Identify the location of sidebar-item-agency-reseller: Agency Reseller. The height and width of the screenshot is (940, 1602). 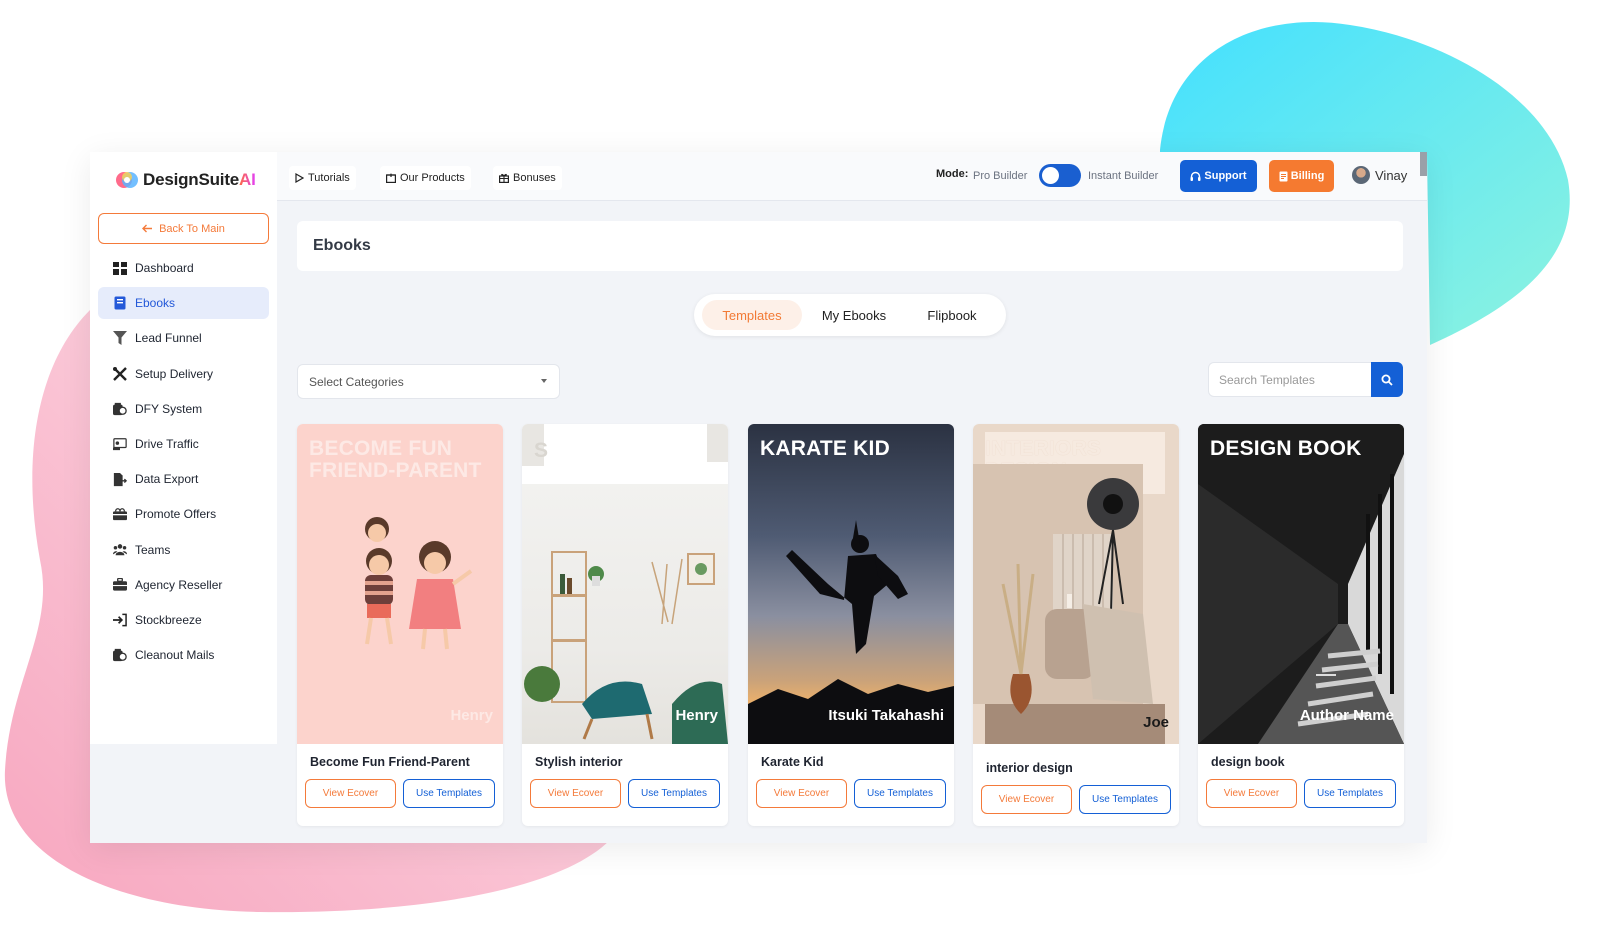
(183, 585).